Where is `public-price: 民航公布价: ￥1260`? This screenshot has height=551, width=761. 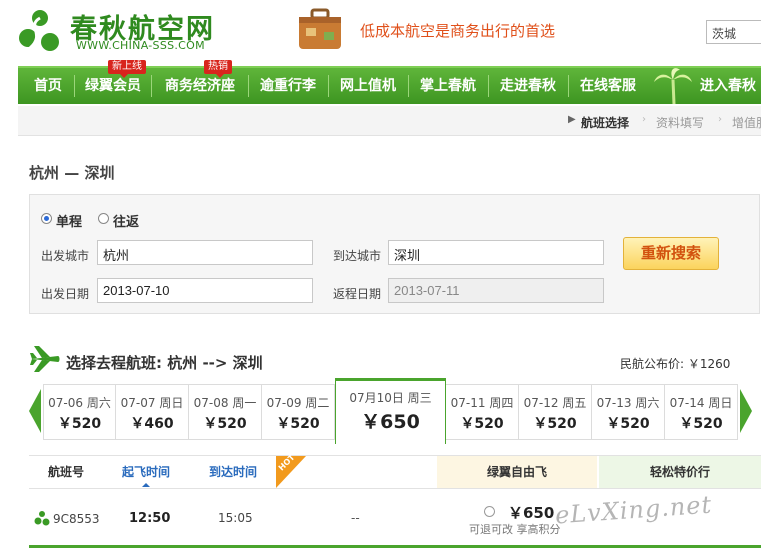
public-price: 民航公布价: ￥1260 is located at coordinates (675, 364).